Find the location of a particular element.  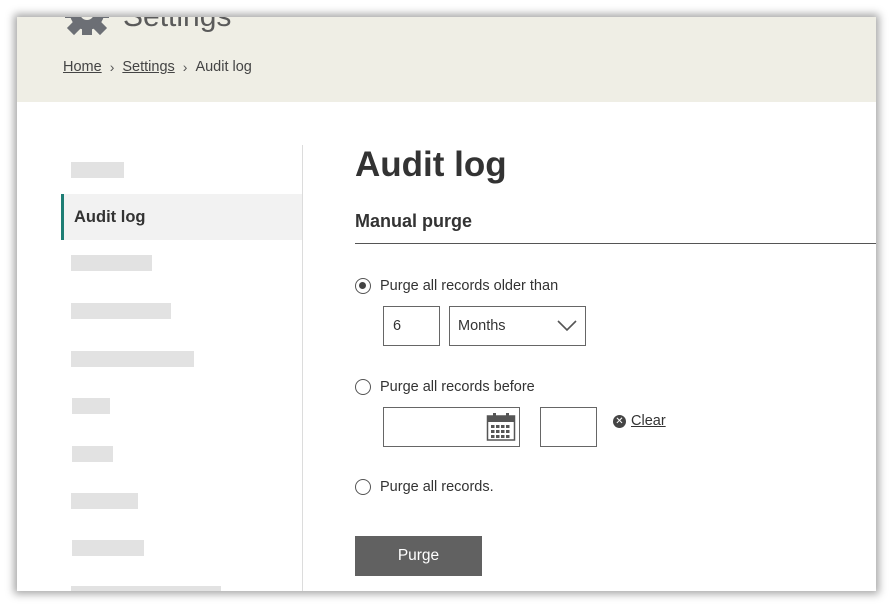

before-time-input is located at coordinates (568, 427).